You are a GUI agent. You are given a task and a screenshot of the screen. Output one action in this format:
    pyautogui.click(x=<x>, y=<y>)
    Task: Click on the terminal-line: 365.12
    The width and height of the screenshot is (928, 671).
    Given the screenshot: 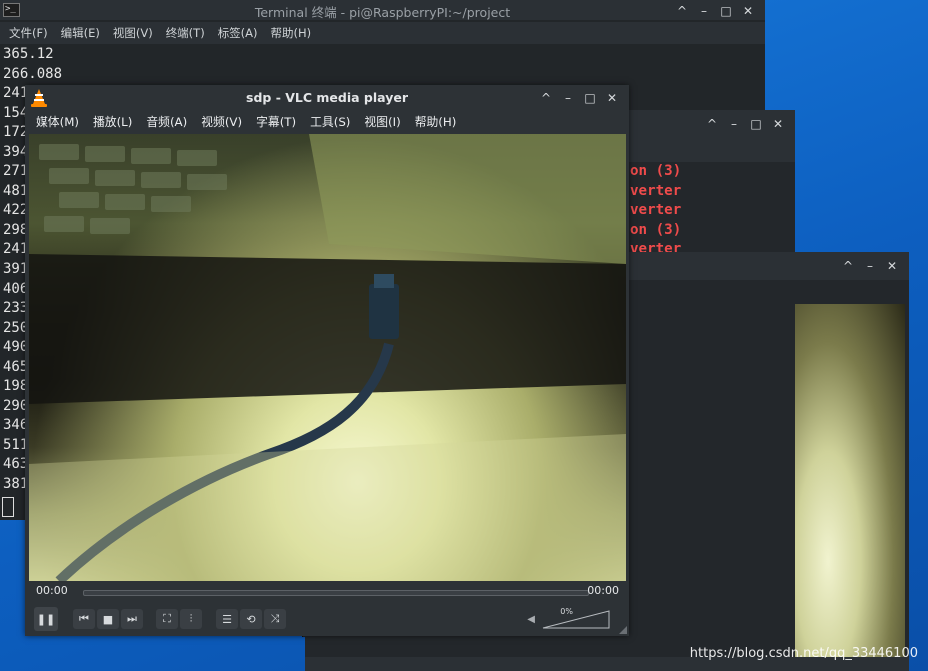 What is the action you would take?
    pyautogui.click(x=28, y=54)
    